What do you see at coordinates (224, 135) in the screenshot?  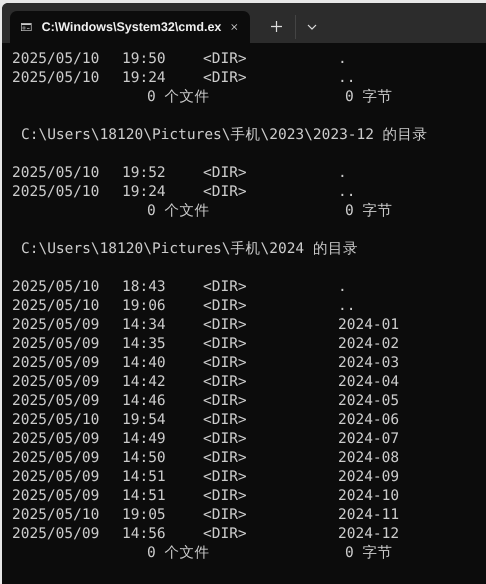 I see `directory-heading: C:\Users\18120\Pictures\手机\2023\2023-12 的目录` at bounding box center [224, 135].